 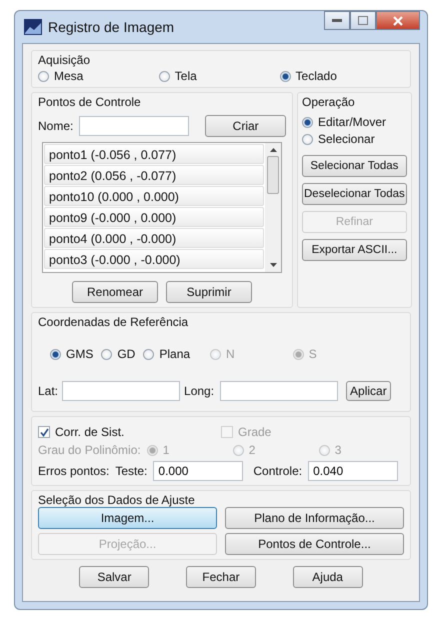 I want to click on radio-label: 2, so click(x=252, y=450).